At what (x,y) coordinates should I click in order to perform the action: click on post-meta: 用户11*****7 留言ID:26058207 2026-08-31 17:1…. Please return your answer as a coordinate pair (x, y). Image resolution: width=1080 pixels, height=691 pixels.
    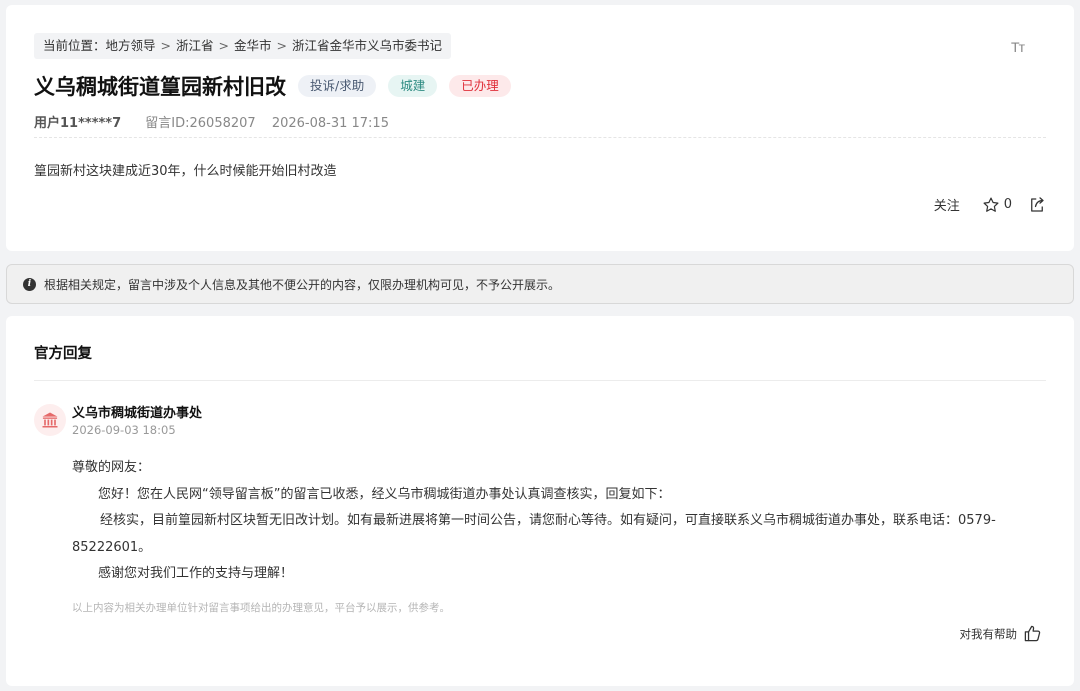
    Looking at the image, I should click on (211, 121).